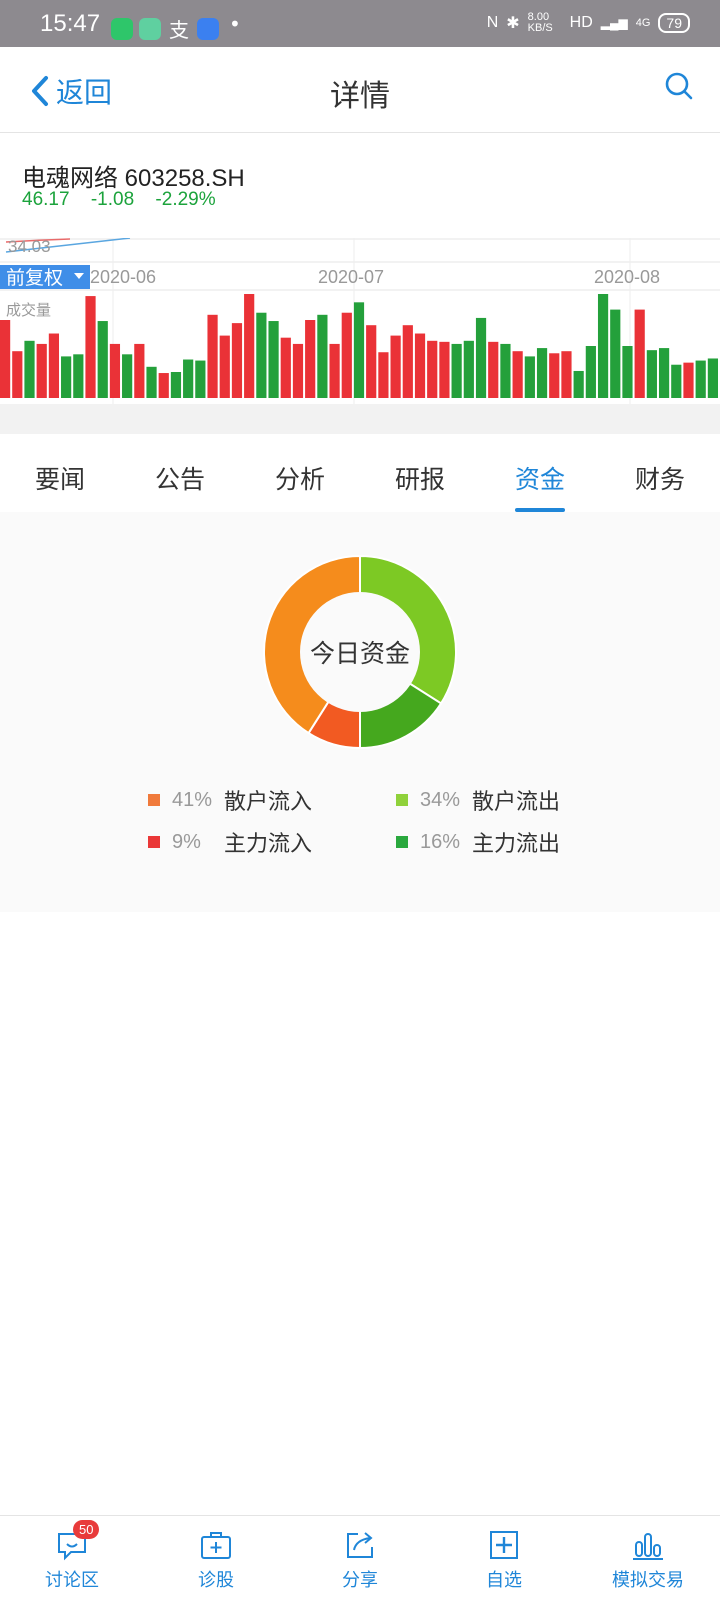 This screenshot has height=1601, width=720. I want to click on stock-price: 46.17, so click(46, 199).